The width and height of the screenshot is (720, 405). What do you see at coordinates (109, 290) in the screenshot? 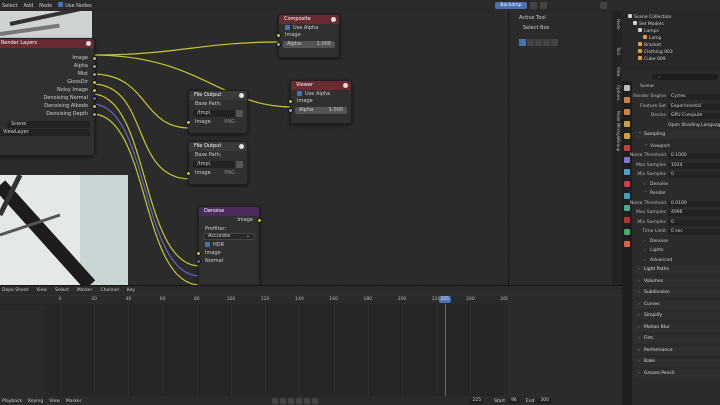
I see `menu-channel: Channel` at bounding box center [109, 290].